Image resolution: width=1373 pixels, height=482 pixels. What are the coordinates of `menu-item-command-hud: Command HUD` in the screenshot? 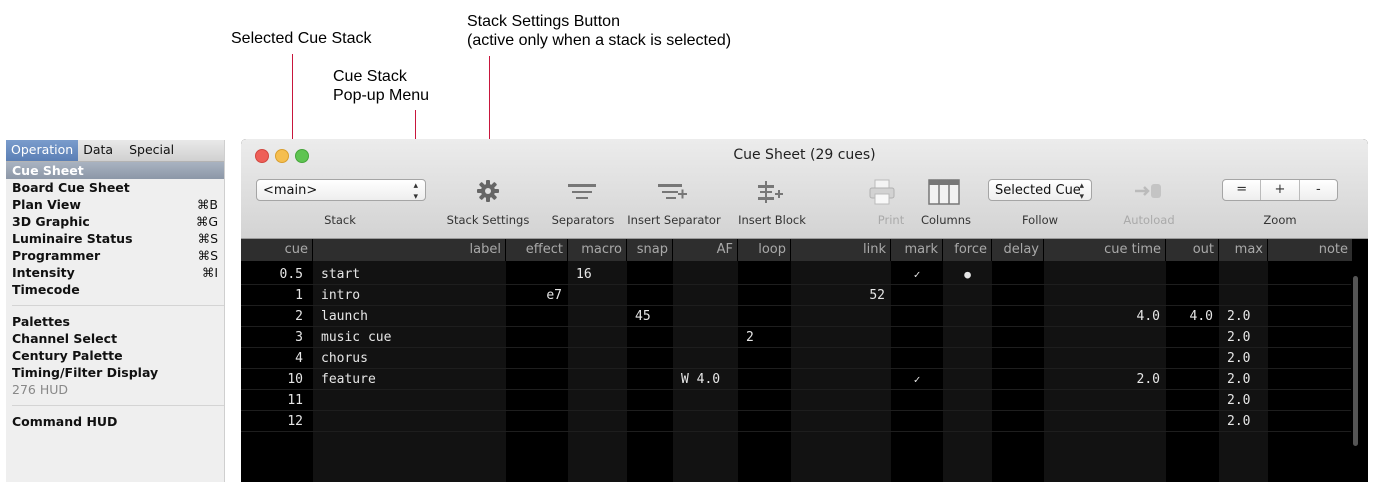 It's located at (115, 421).